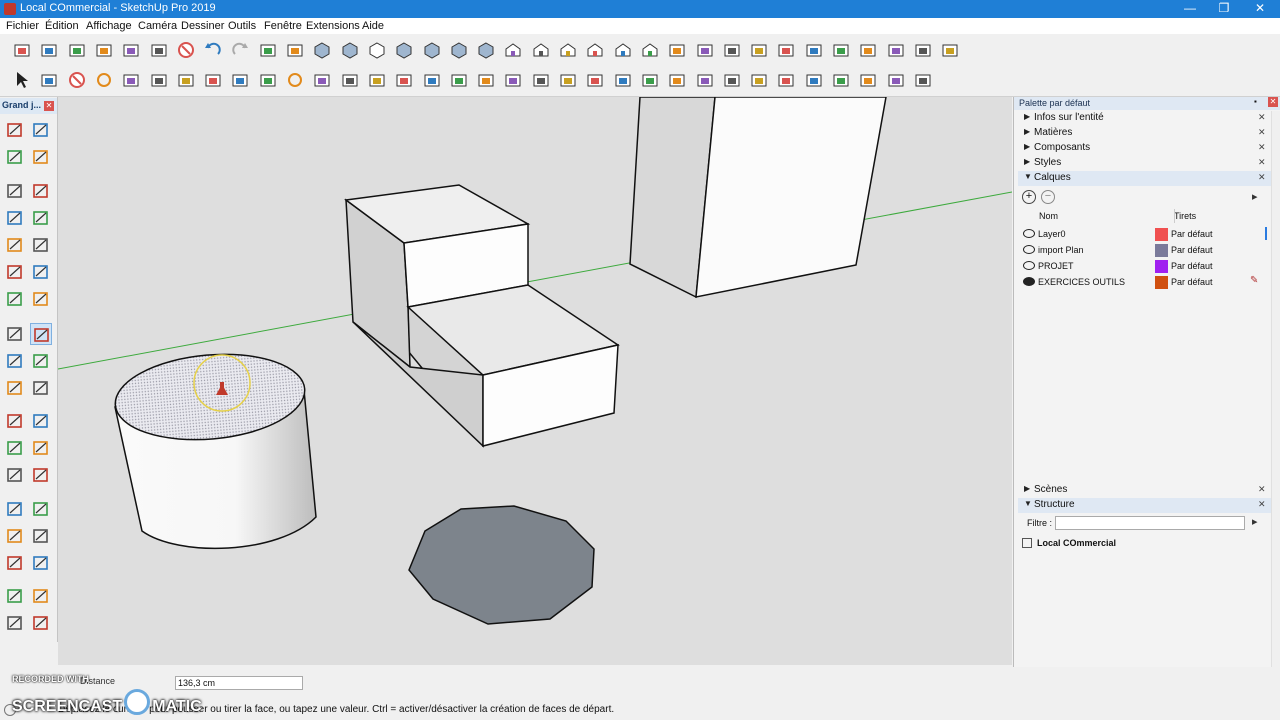  What do you see at coordinates (49, 50) in the screenshot?
I see `open-icon` at bounding box center [49, 50].